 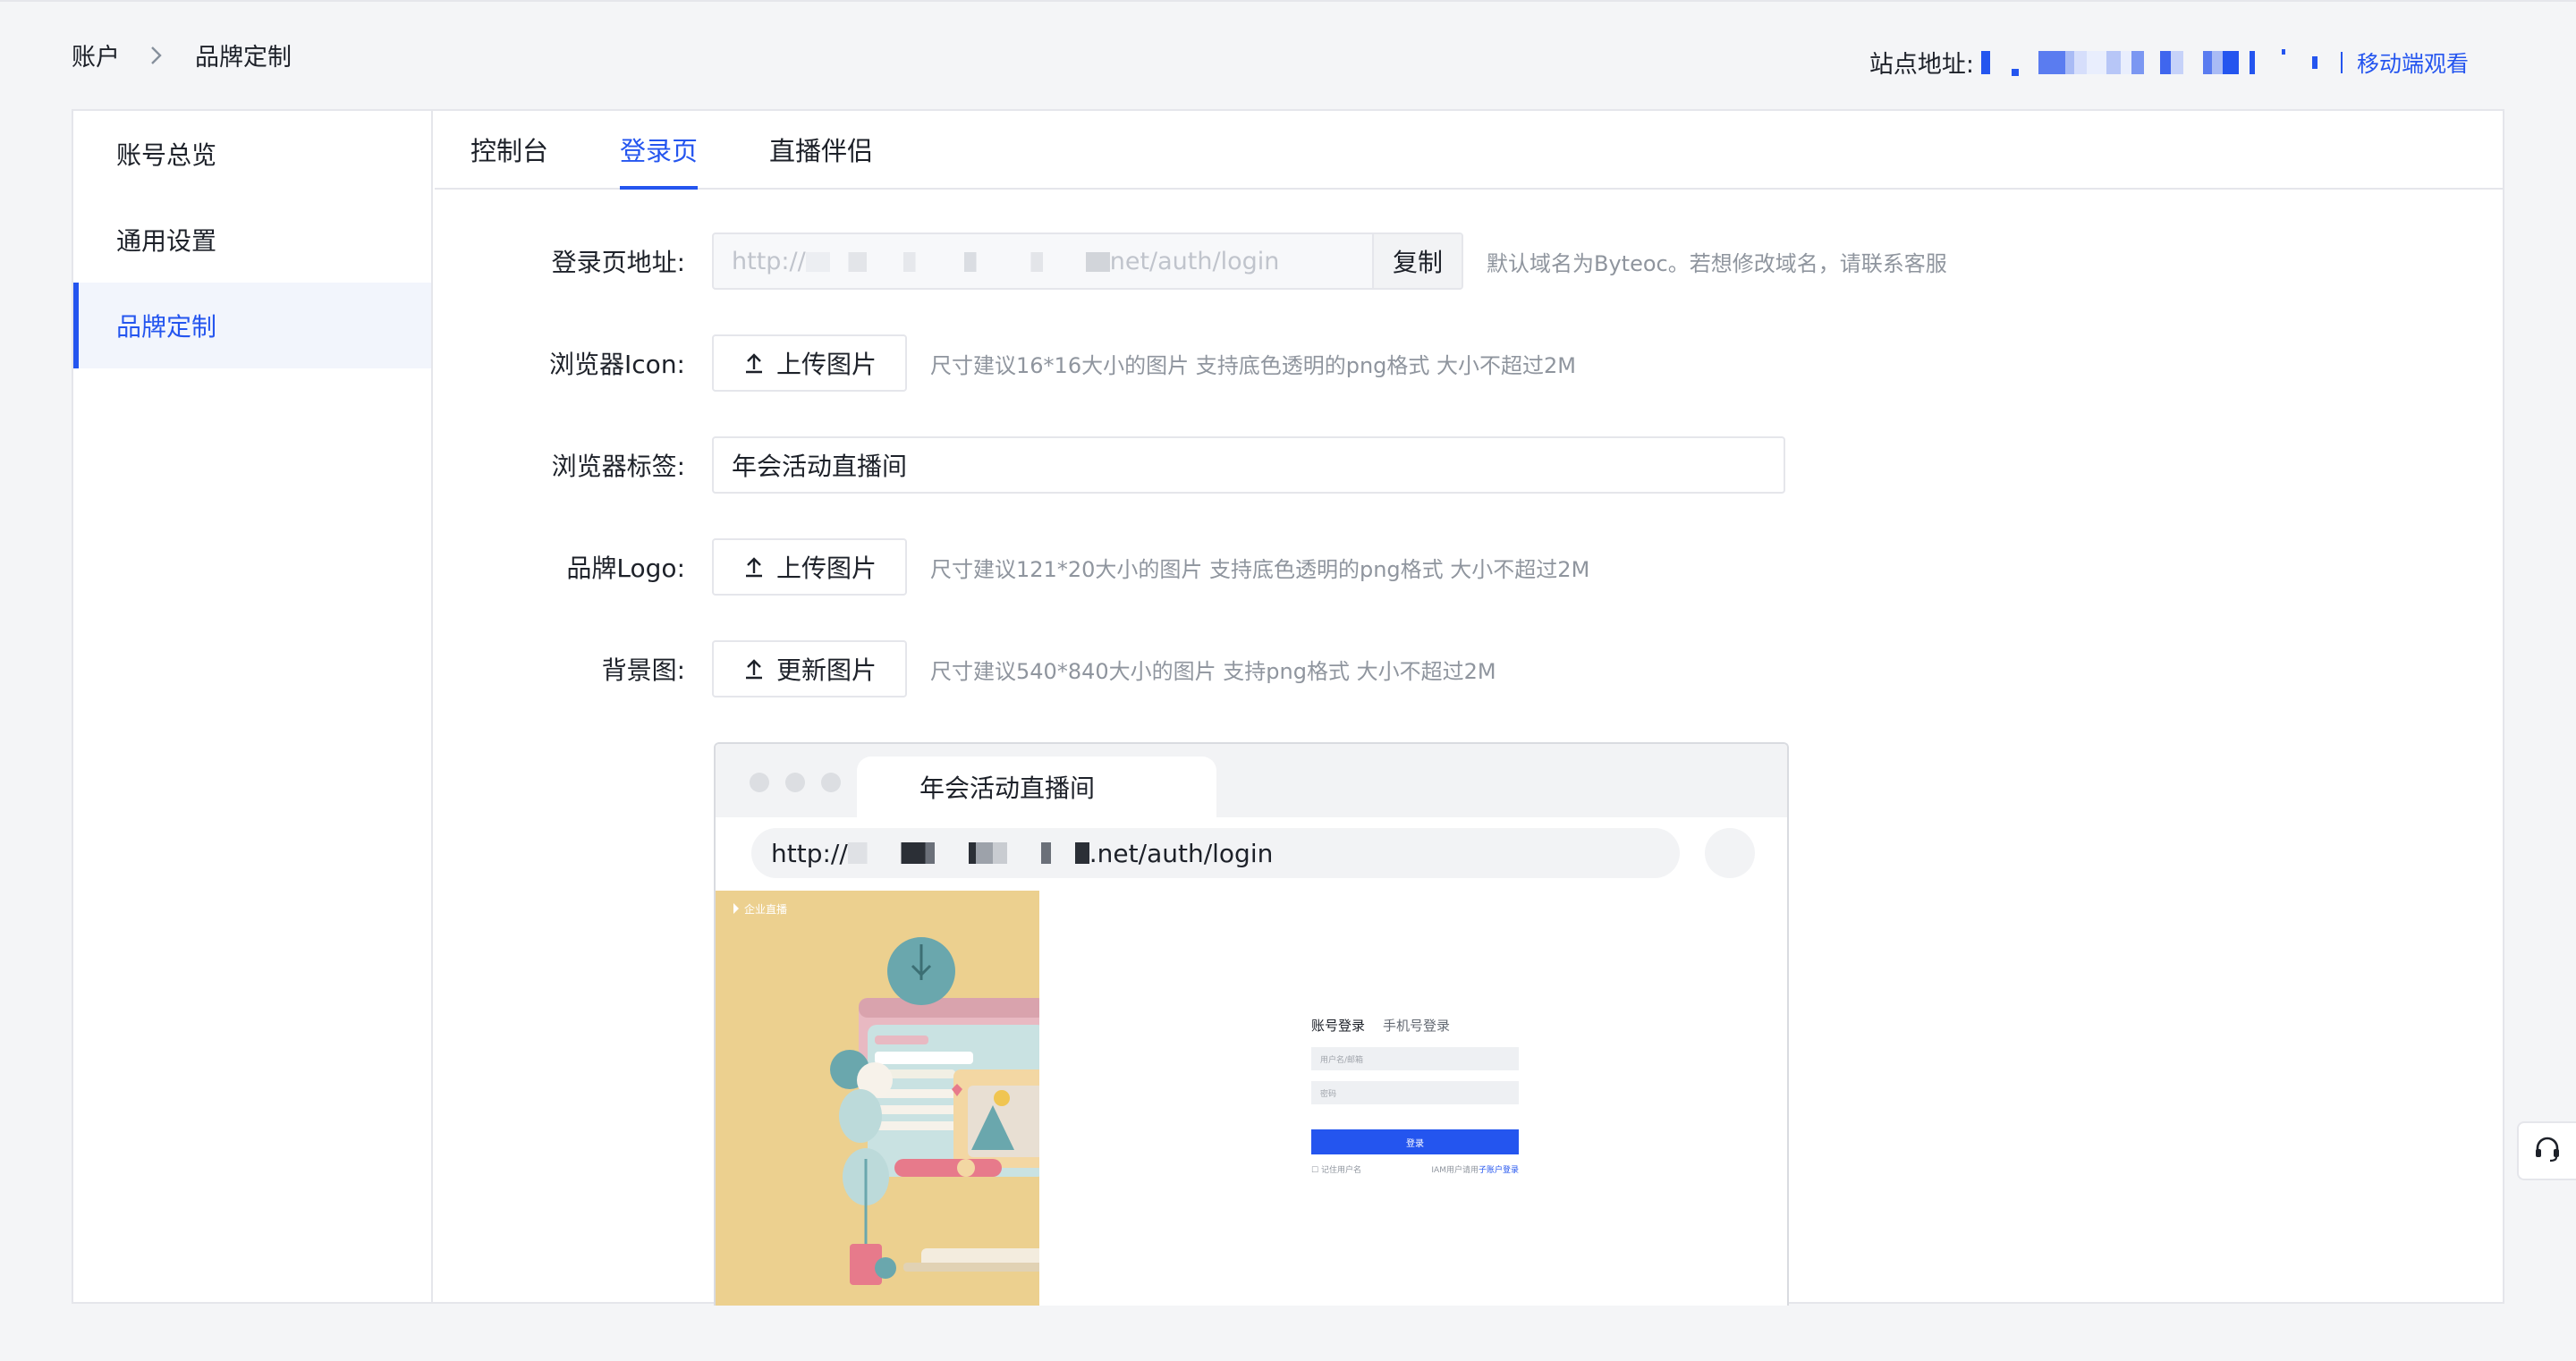 I want to click on sidebar-item-account-overview: 账号总览, so click(x=252, y=154).